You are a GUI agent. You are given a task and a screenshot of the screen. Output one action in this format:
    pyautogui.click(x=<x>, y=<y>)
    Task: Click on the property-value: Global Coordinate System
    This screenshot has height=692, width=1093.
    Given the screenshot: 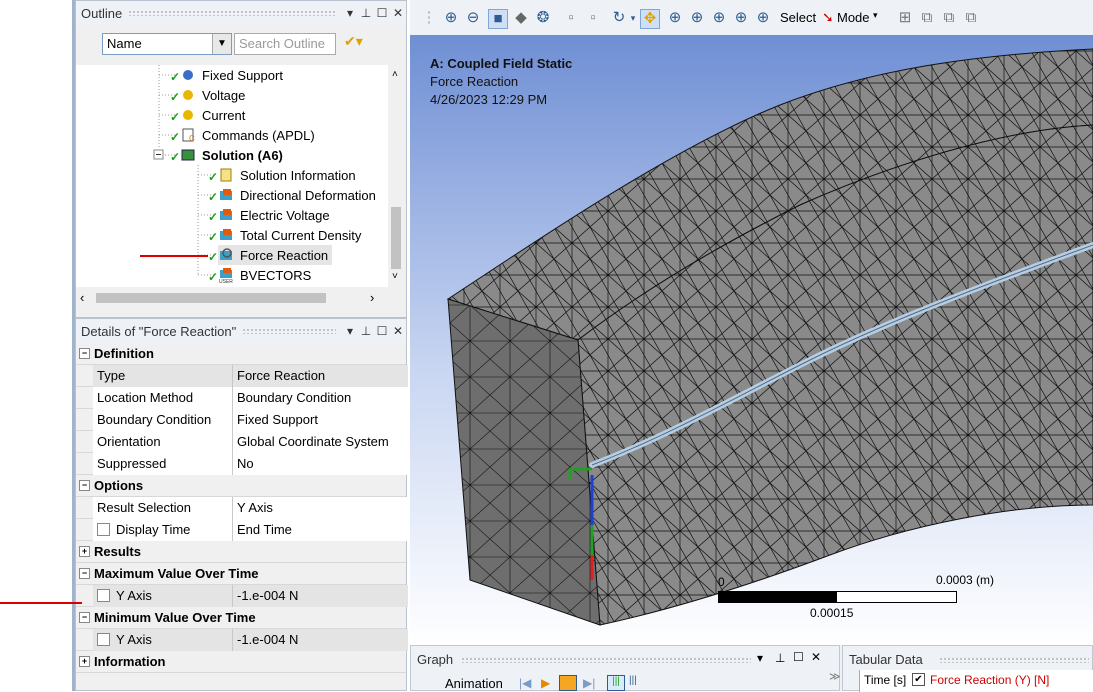 What is the action you would take?
    pyautogui.click(x=320, y=441)
    